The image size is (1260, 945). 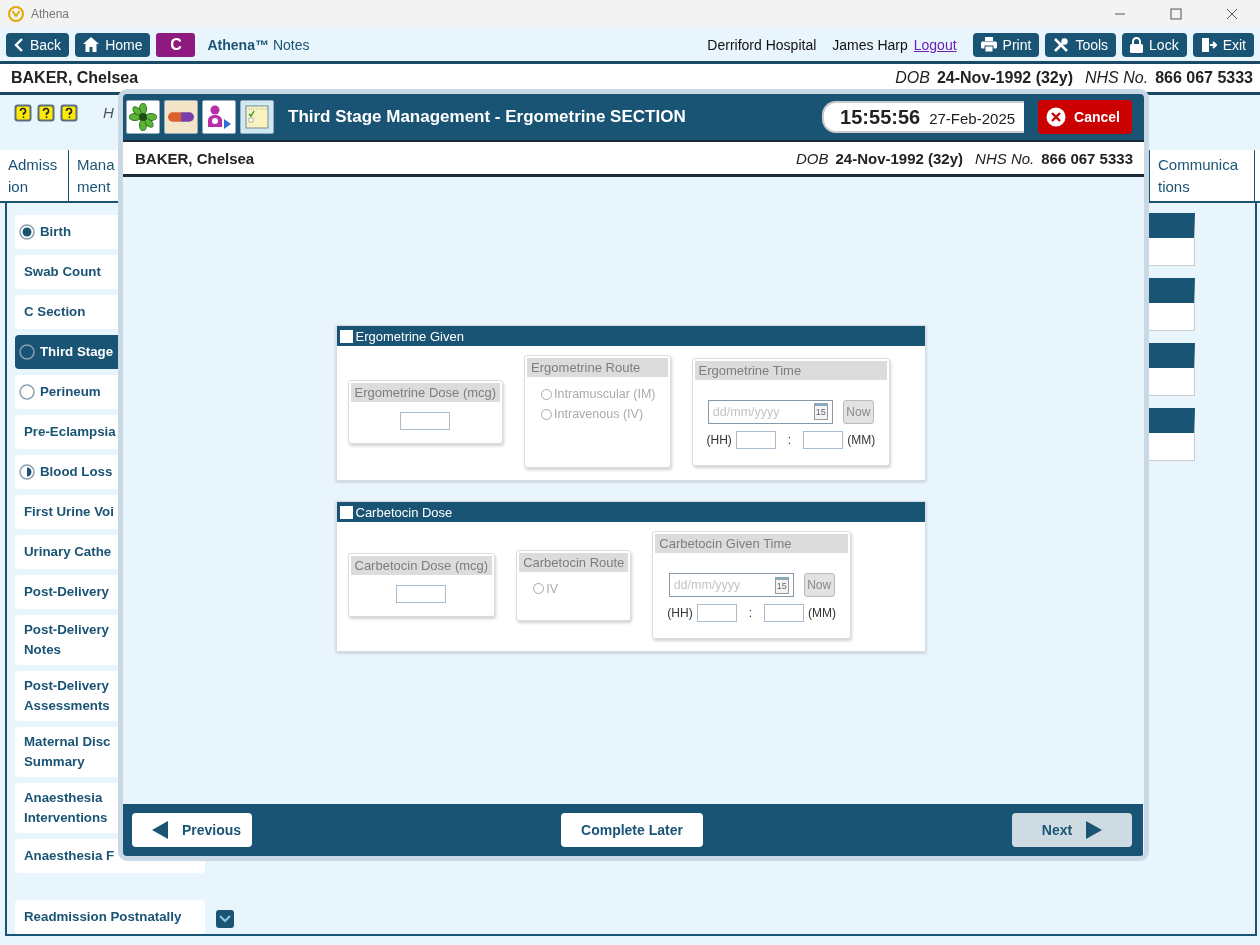 I want to click on half-circle-icon, so click(x=27, y=472).